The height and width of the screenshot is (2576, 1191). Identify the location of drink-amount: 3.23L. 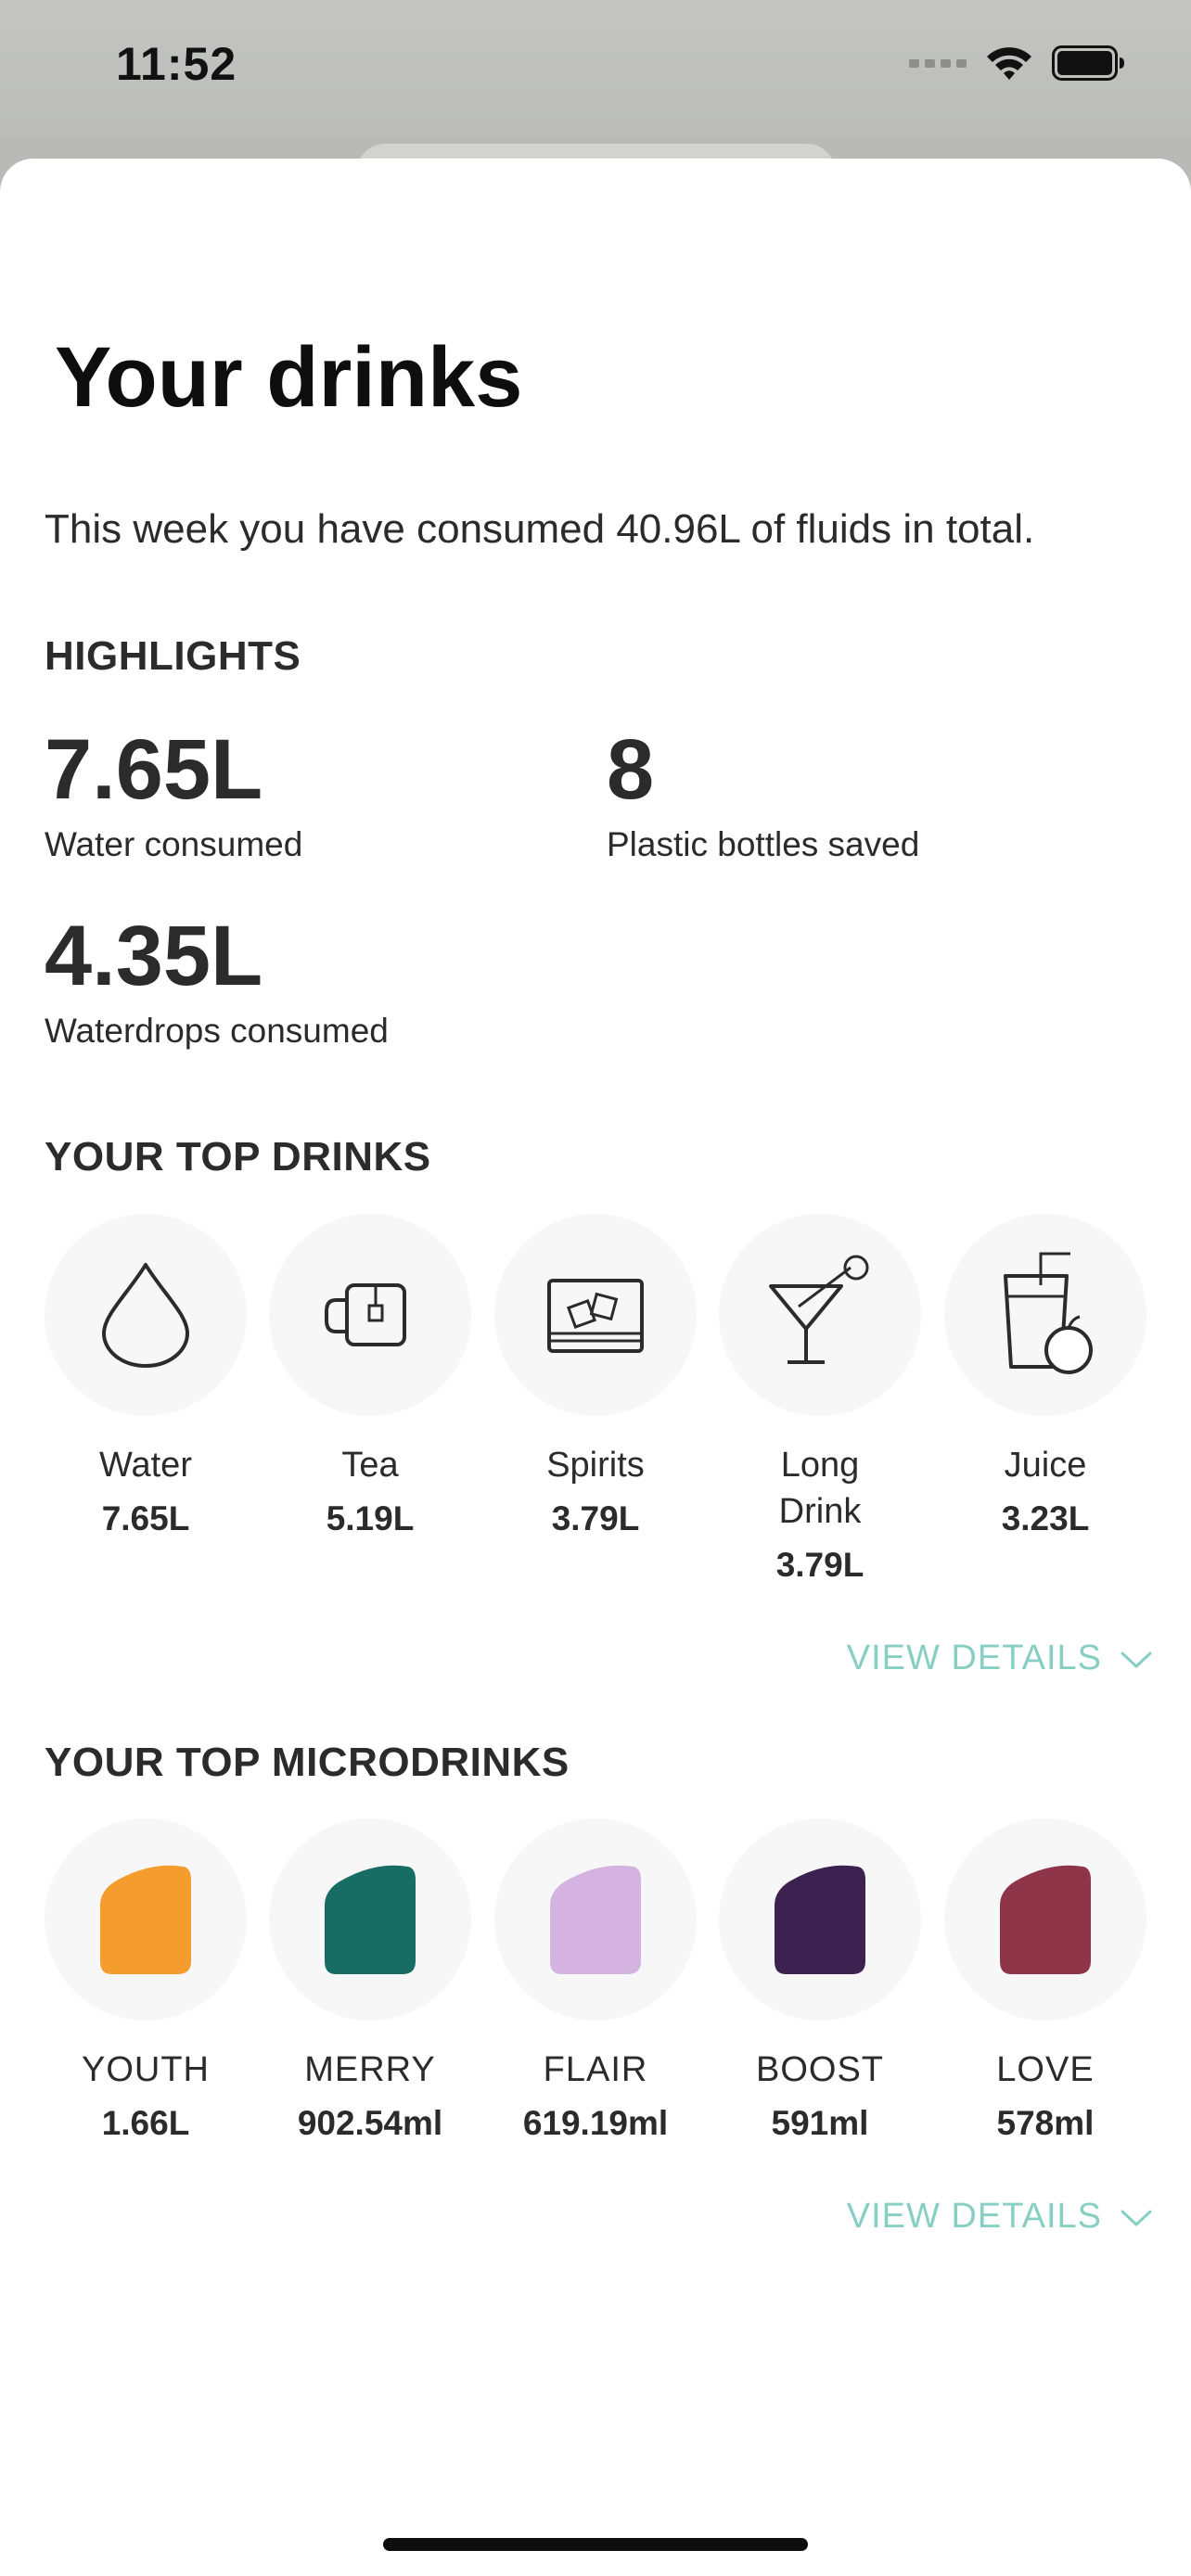
(1045, 1518).